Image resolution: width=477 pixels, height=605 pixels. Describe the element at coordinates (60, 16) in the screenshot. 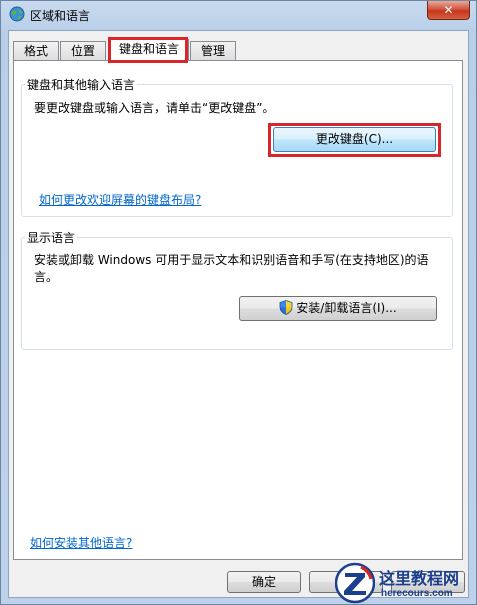

I see `window-title: 区域和语言` at that location.